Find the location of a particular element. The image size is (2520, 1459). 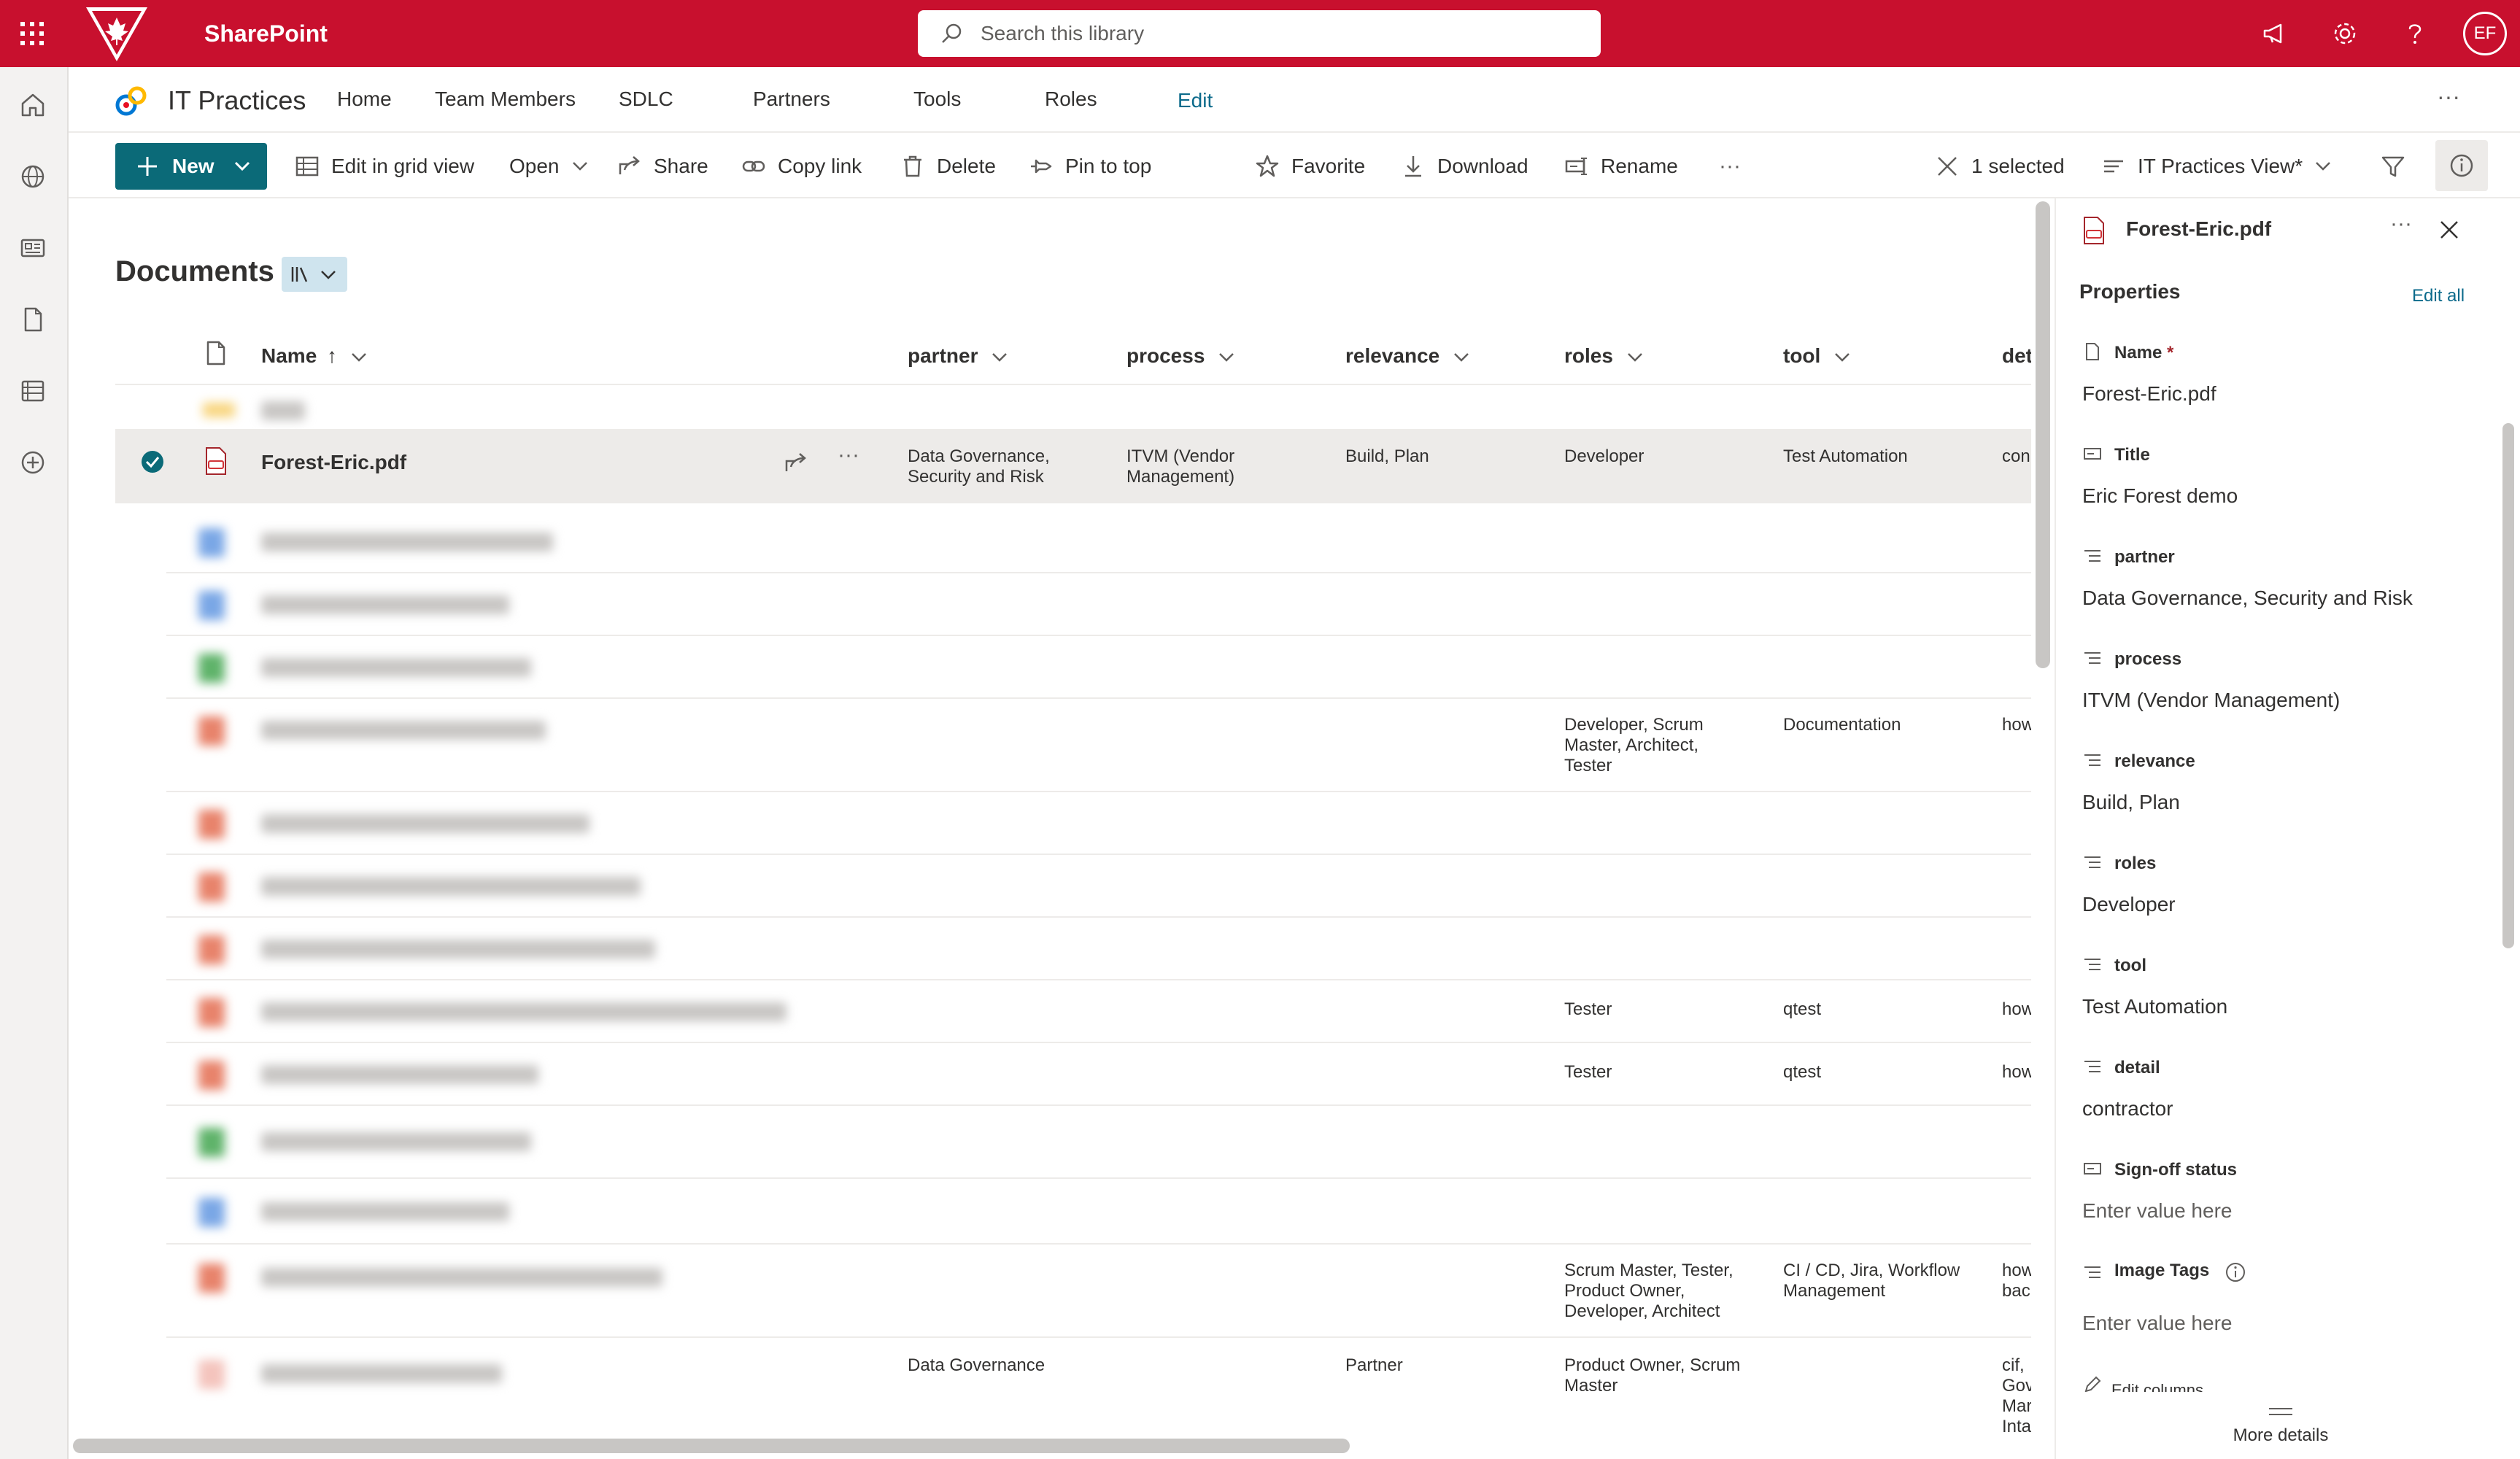

open-button: Open is located at coordinates (549, 166).